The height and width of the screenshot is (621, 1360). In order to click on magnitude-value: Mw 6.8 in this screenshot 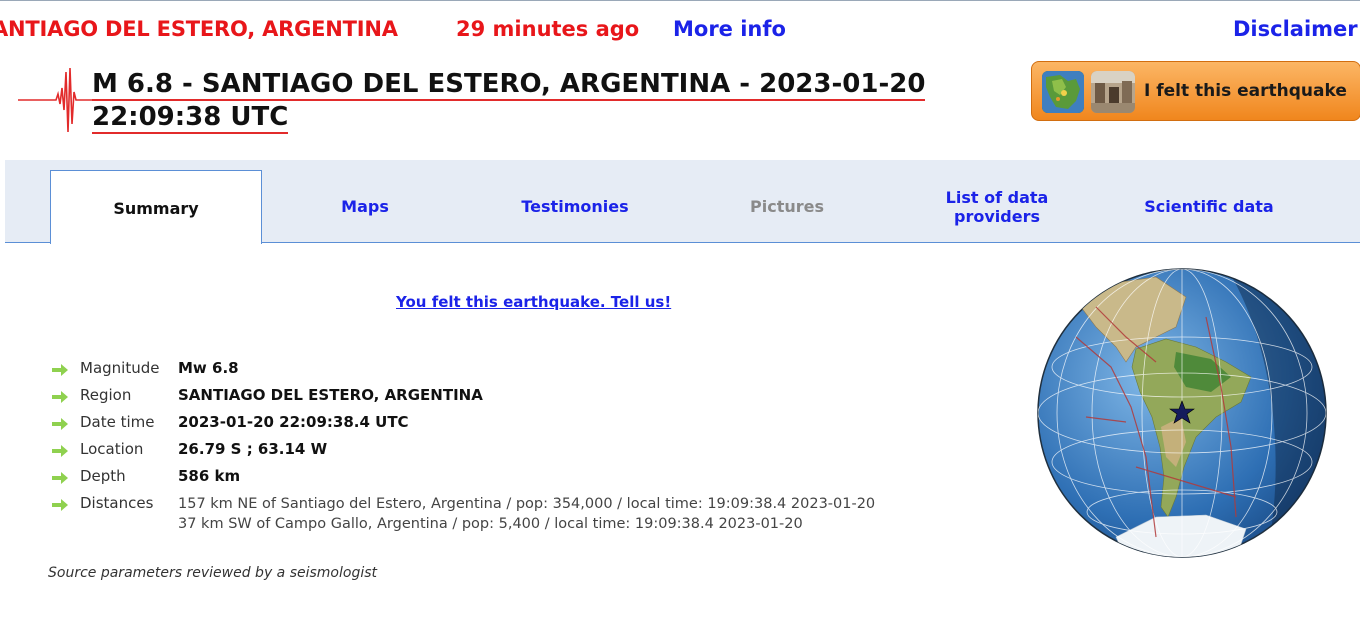, I will do `click(208, 368)`.